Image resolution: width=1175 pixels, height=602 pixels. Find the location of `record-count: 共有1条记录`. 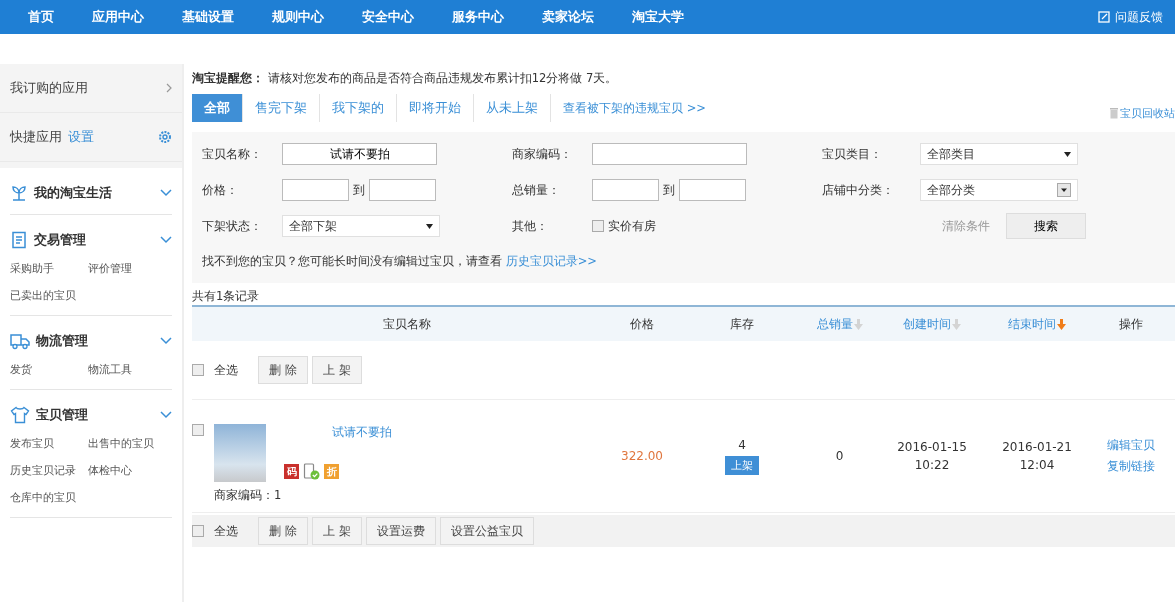

record-count: 共有1条记录 is located at coordinates (226, 297).